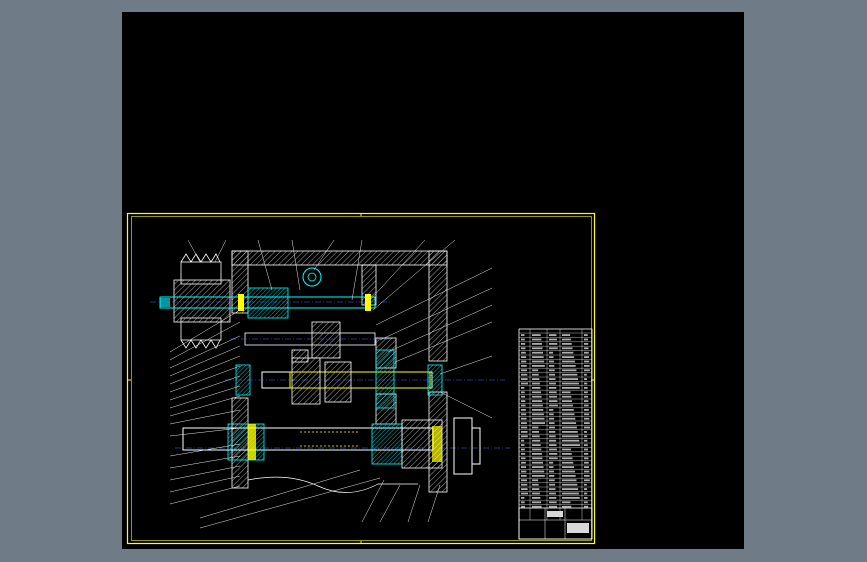  I want to click on balloon-leaders-left, so click(275, 419).